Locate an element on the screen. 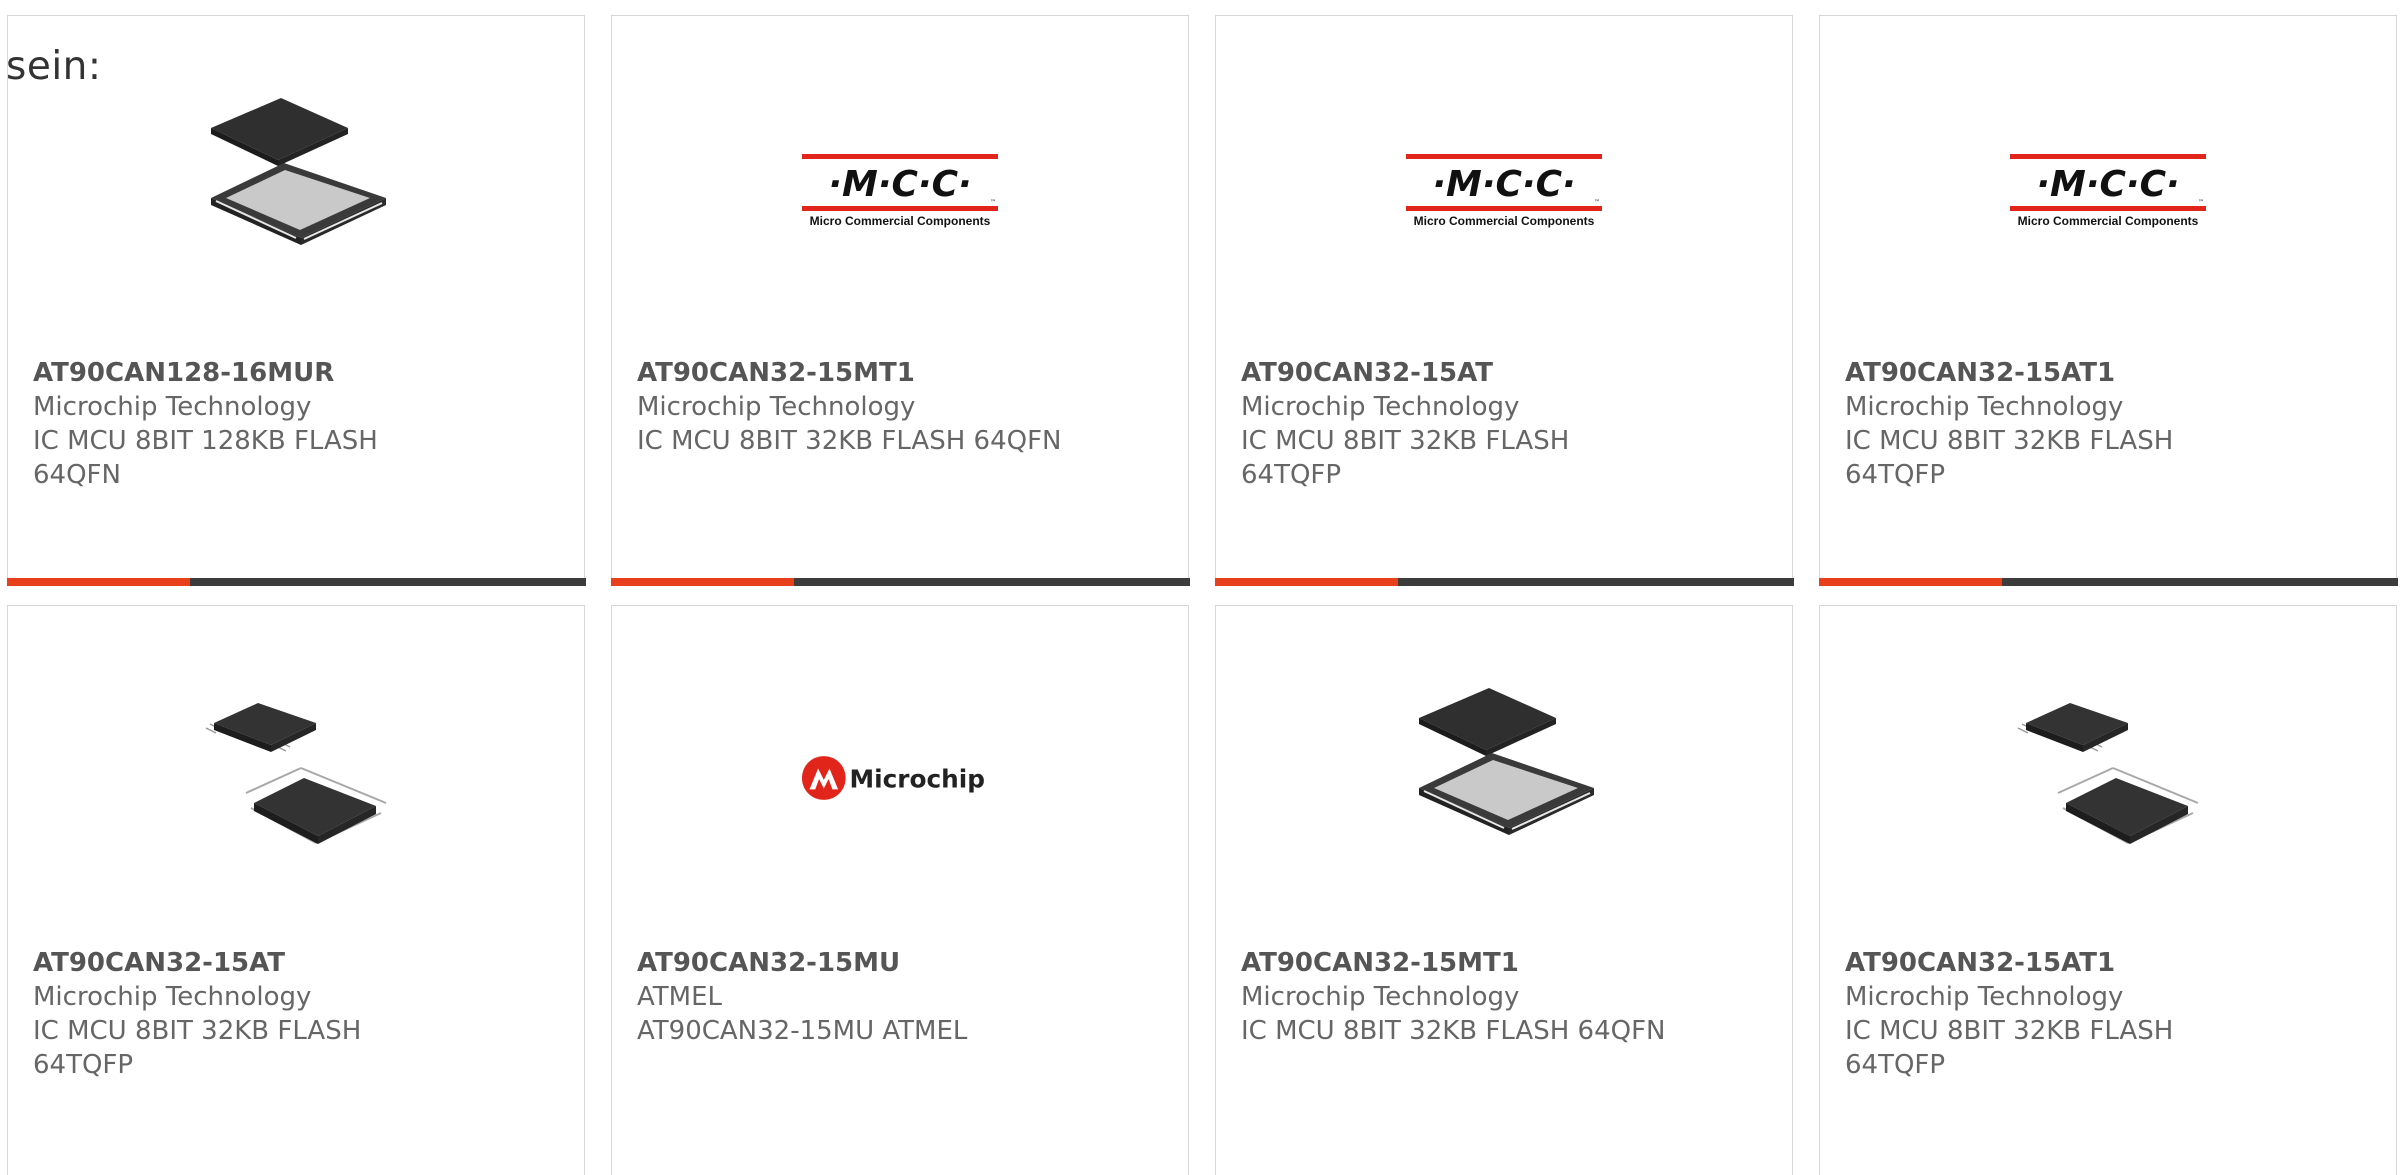 The image size is (2400, 1175). microchip-logo: Microchip is located at coordinates (900, 778).